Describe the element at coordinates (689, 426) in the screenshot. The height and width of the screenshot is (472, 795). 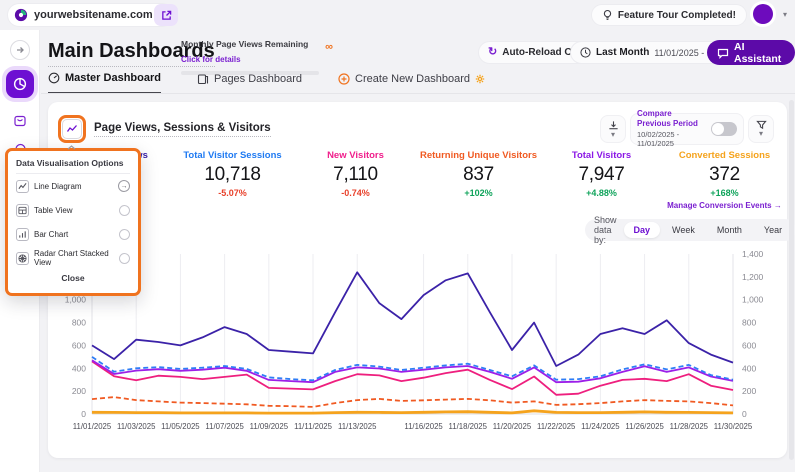
I see `svg-text: 11/28/2025` at that location.